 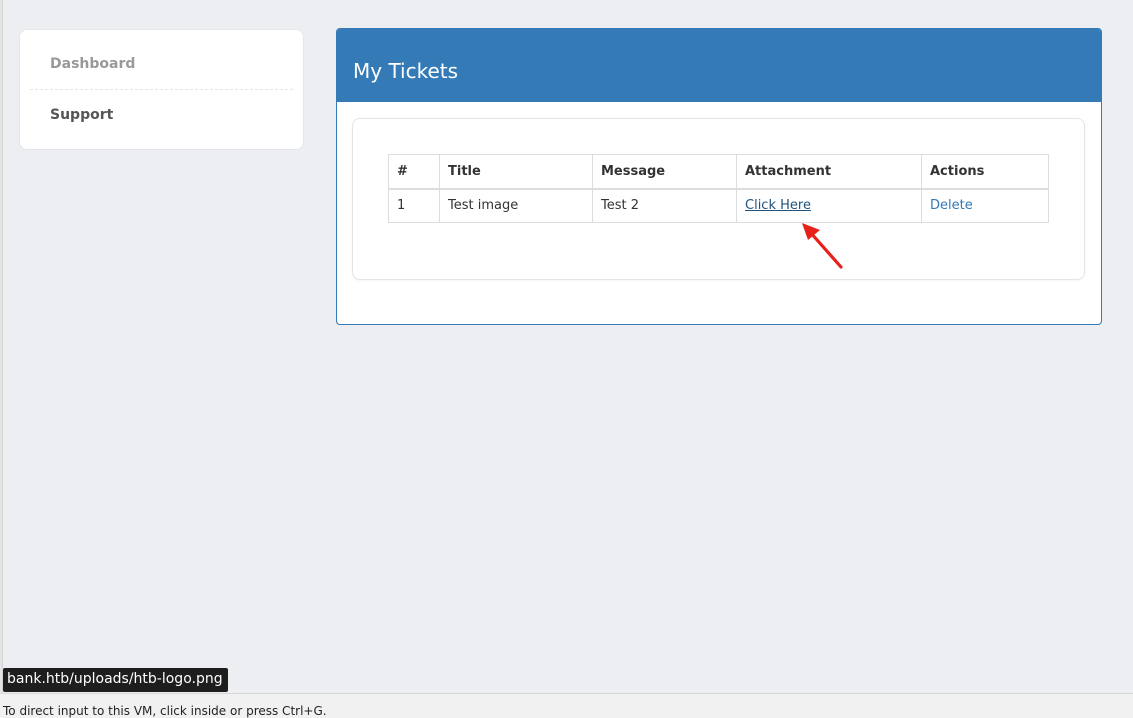 I want to click on cell-actions: Delete, so click(x=985, y=205).